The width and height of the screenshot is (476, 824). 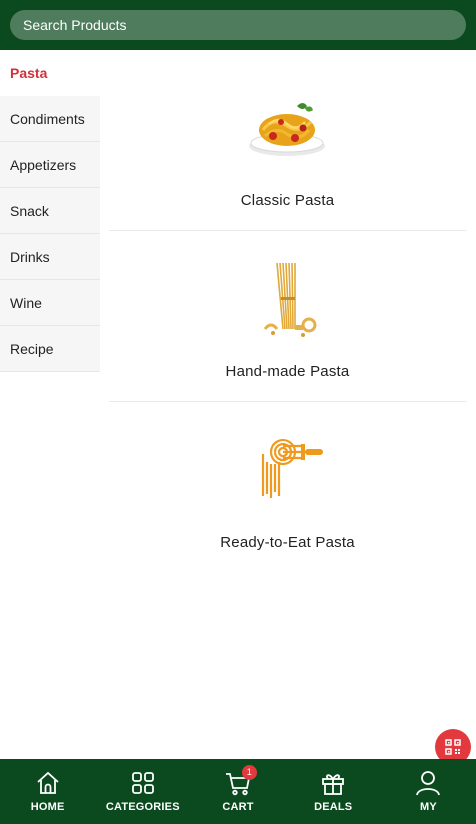 I want to click on nav-deals: DEALS, so click(x=333, y=791).